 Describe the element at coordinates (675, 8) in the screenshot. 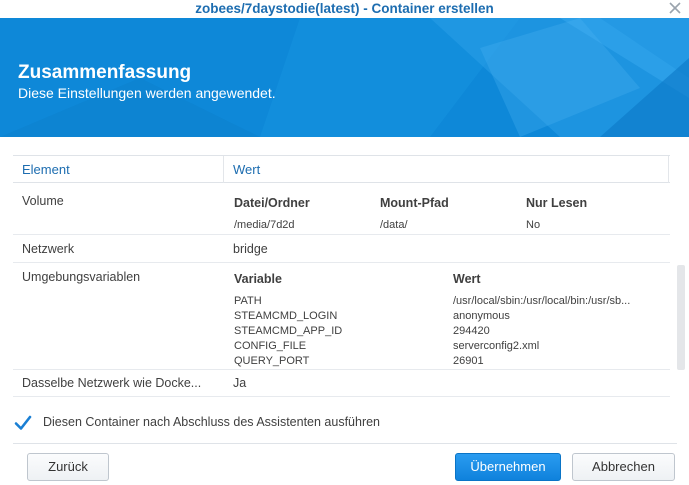

I see `close-icon` at that location.